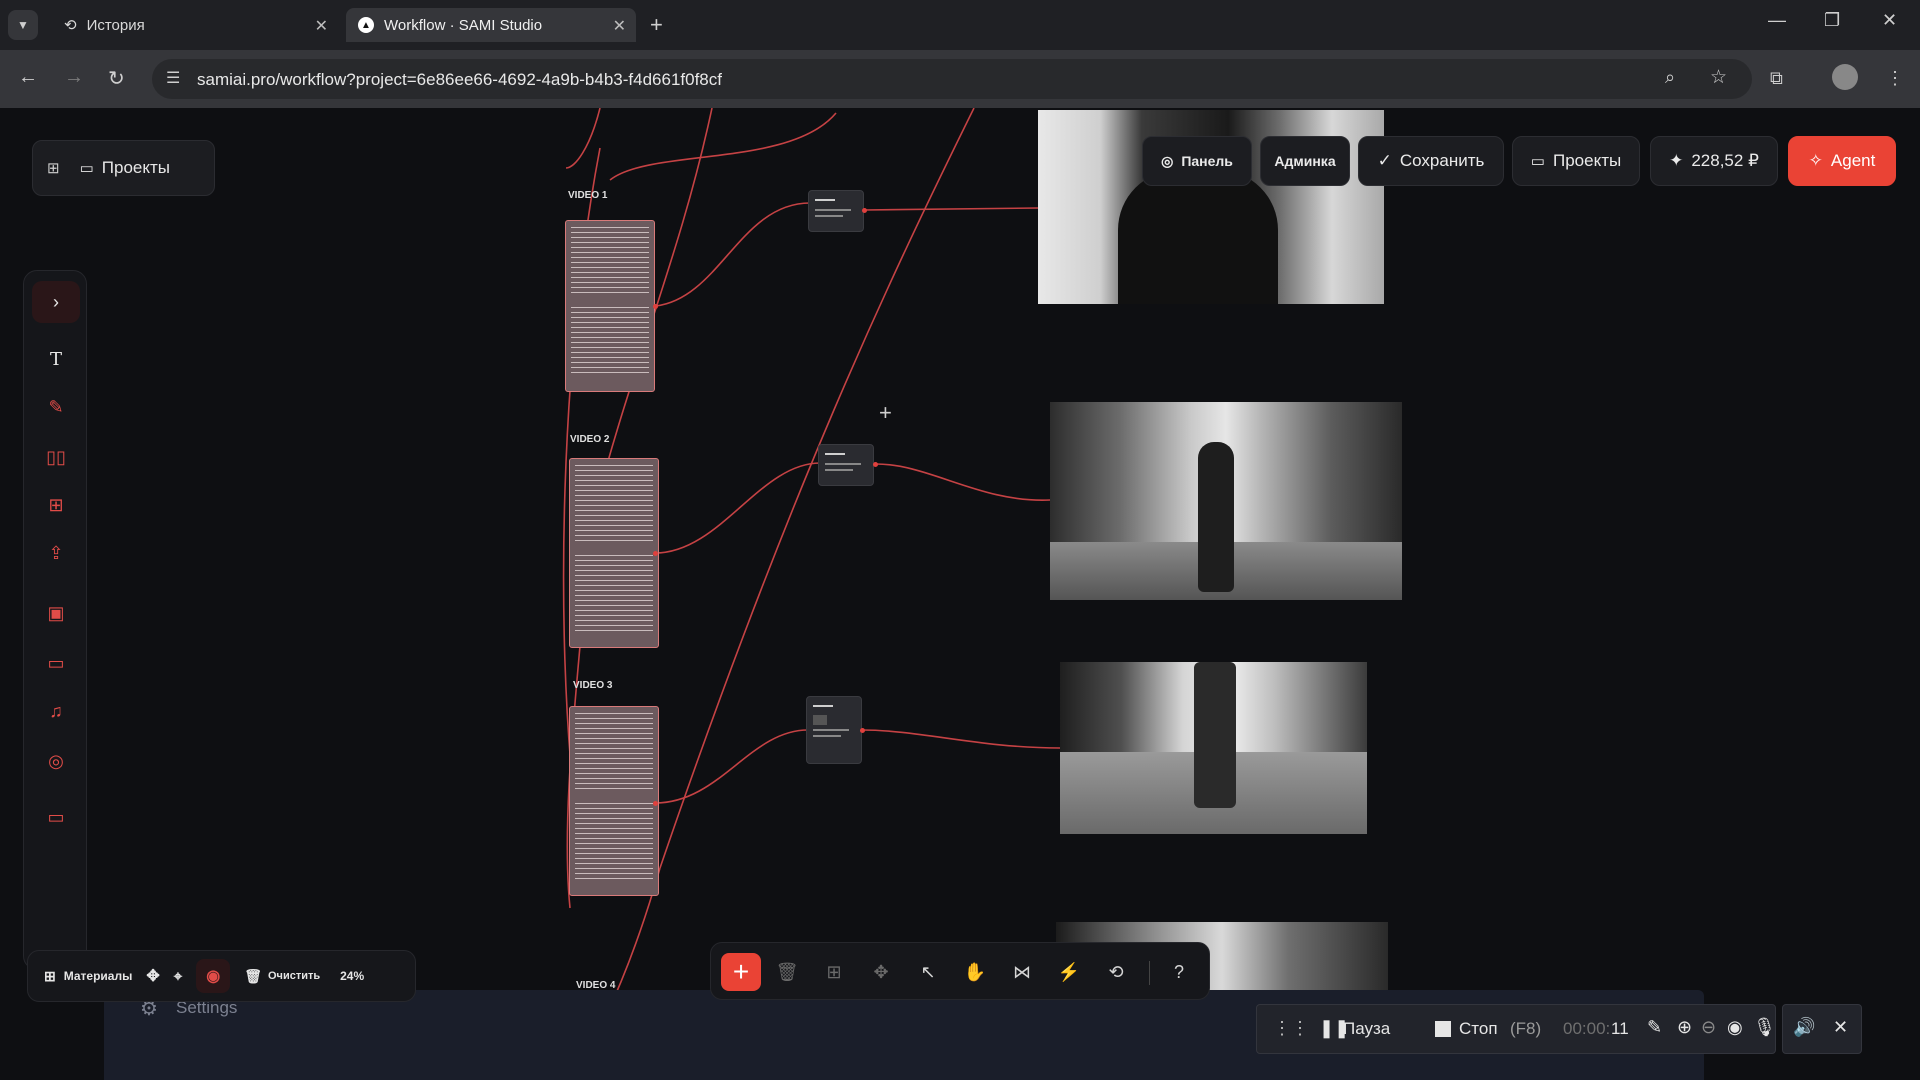  Describe the element at coordinates (53, 168) in the screenshot. I see `grid-icon: ⊞` at that location.